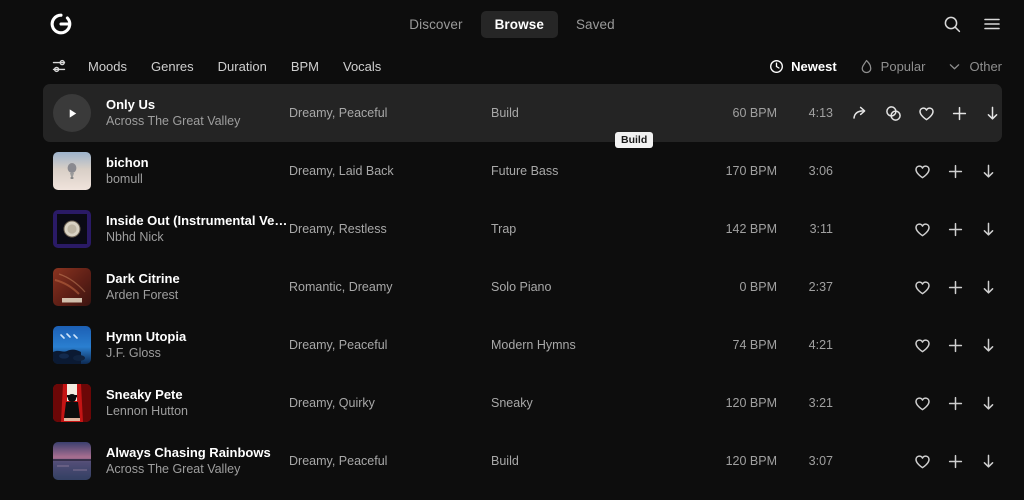 The width and height of the screenshot is (1024, 500). Describe the element at coordinates (893, 113) in the screenshot. I see `similar-circles-icon` at that location.